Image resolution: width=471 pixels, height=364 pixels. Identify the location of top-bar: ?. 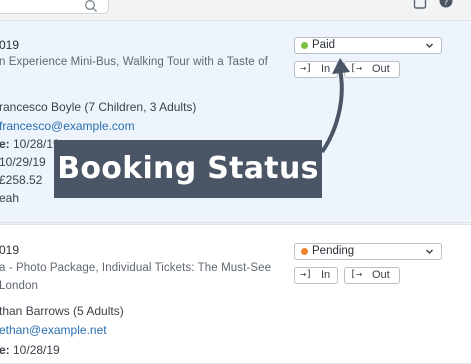
(235, 10).